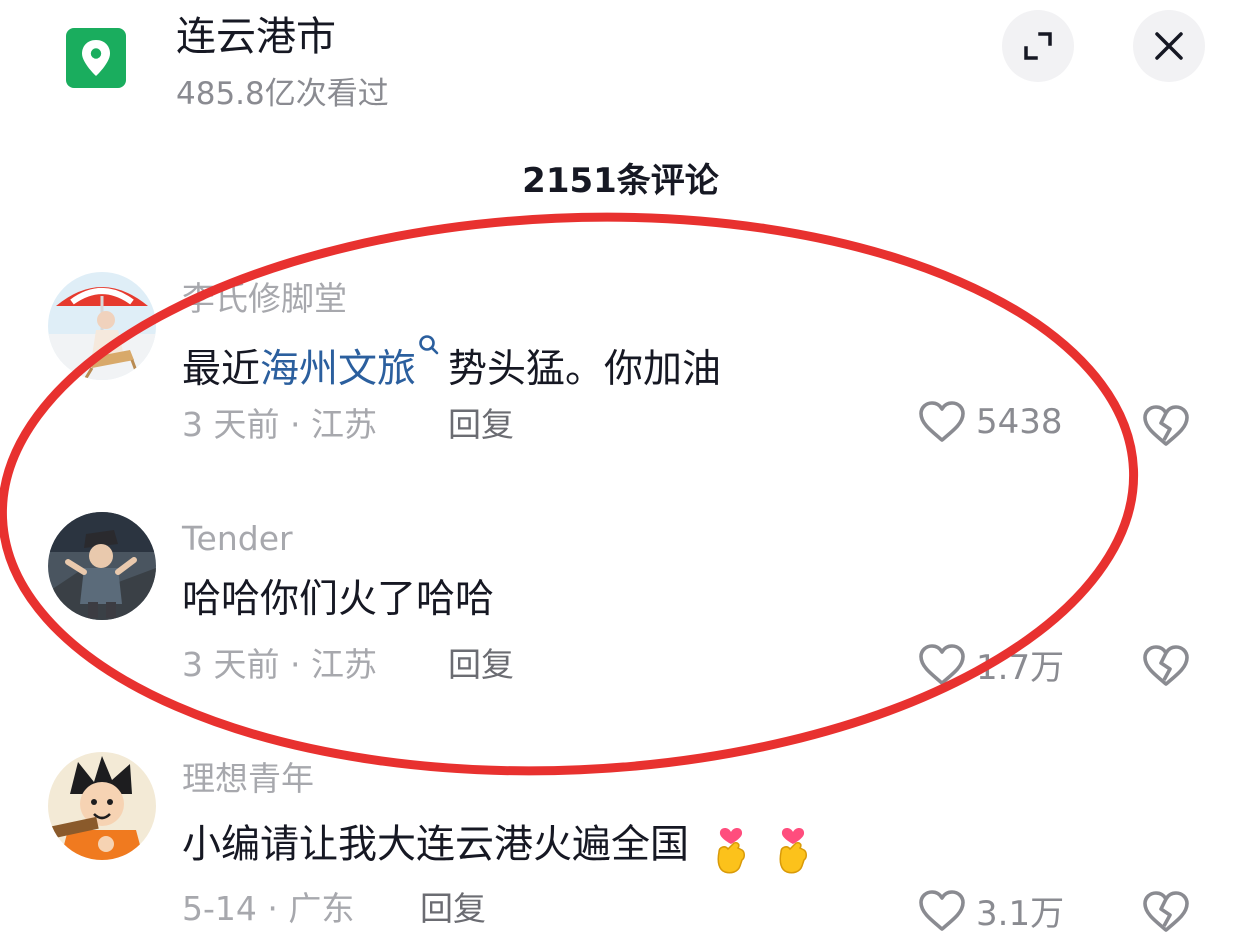 The image size is (1241, 952). What do you see at coordinates (429, 346) in the screenshot?
I see `search-icon` at bounding box center [429, 346].